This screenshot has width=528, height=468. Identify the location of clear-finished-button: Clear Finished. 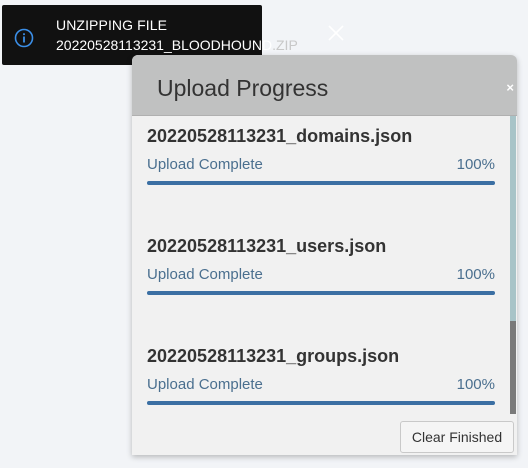
(457, 437).